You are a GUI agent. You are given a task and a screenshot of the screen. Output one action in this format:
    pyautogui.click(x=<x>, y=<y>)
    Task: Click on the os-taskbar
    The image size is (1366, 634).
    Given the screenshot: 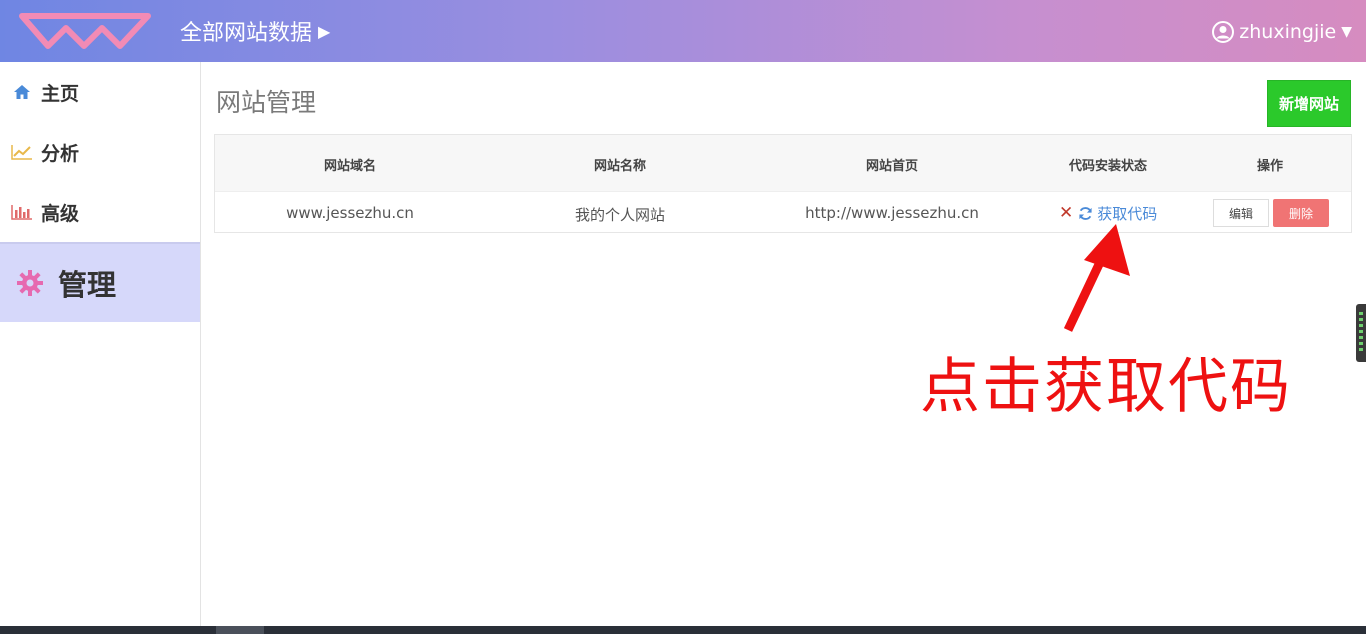 What is the action you would take?
    pyautogui.click(x=683, y=630)
    